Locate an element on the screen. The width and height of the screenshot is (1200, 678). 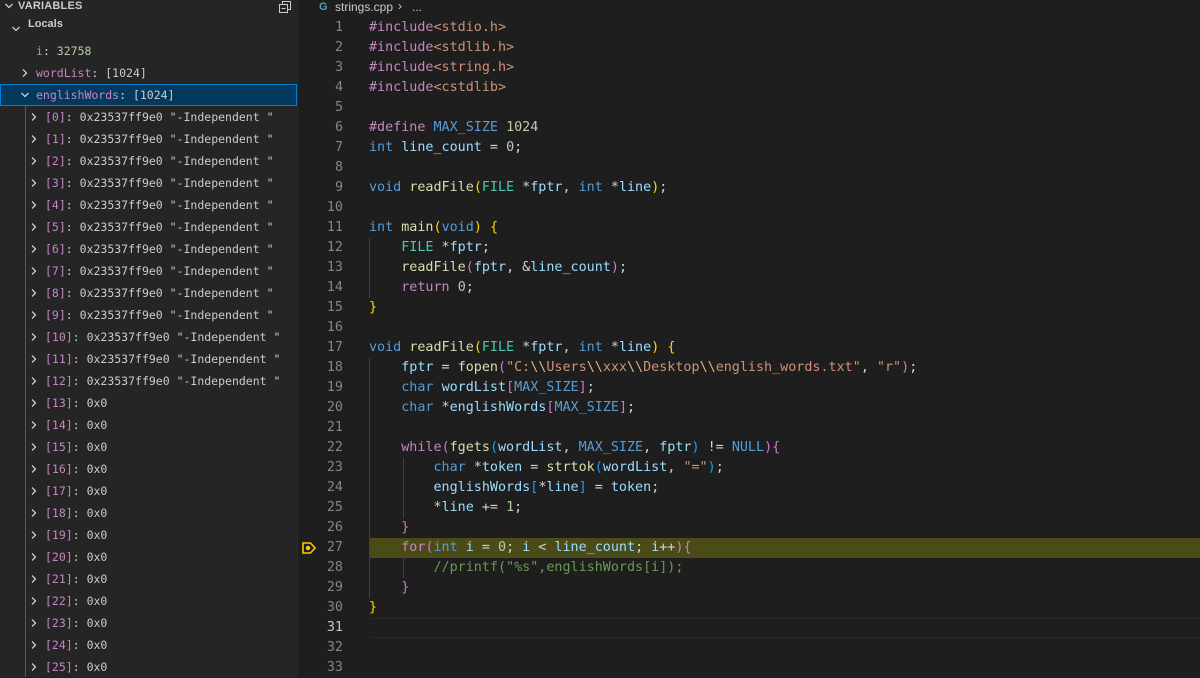
code-line: 27 for(int i = 0; i < line_count; i++){ is located at coordinates (749, 548).